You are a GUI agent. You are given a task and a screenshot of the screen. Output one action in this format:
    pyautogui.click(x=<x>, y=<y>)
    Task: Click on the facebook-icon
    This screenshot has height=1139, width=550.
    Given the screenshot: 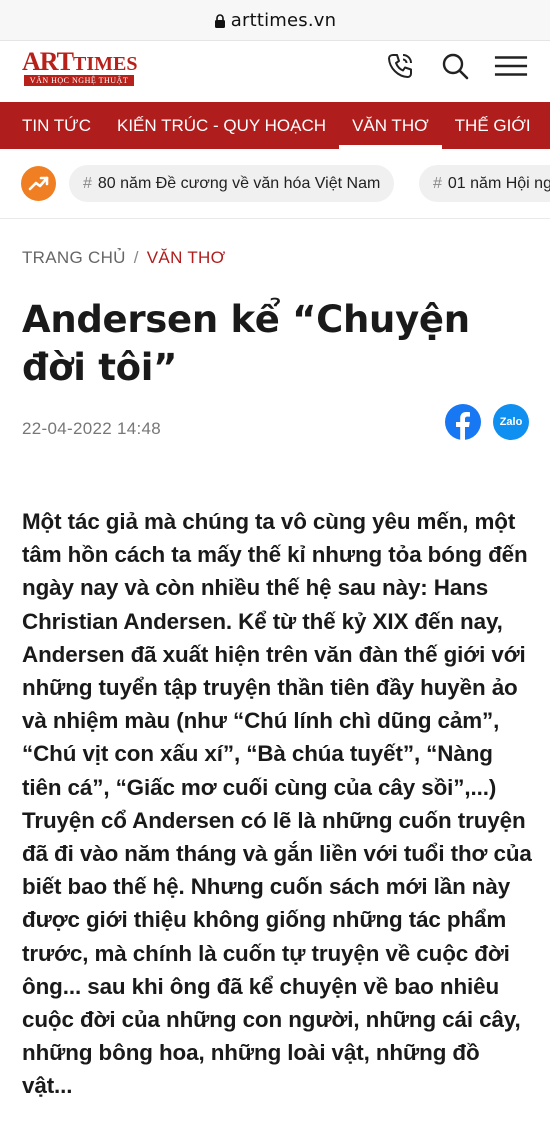 What is the action you would take?
    pyautogui.click(x=463, y=426)
    